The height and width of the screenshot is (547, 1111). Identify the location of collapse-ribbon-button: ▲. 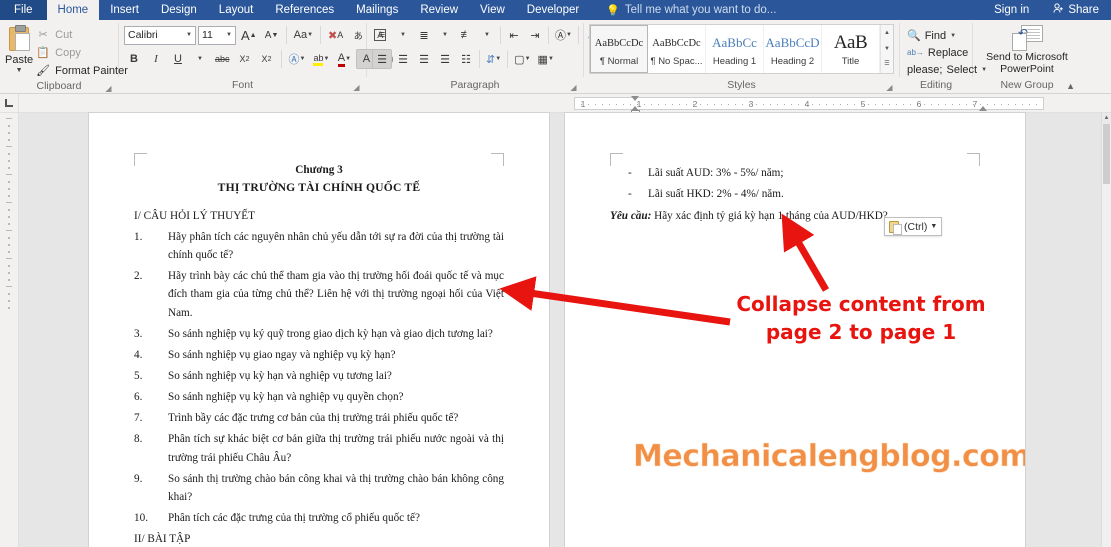
(1070, 86).